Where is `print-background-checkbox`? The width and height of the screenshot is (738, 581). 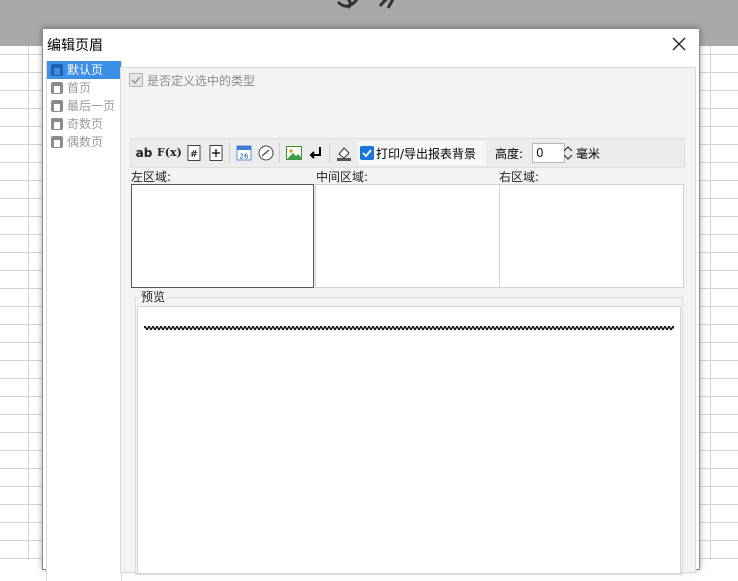
print-background-checkbox is located at coordinates (367, 153).